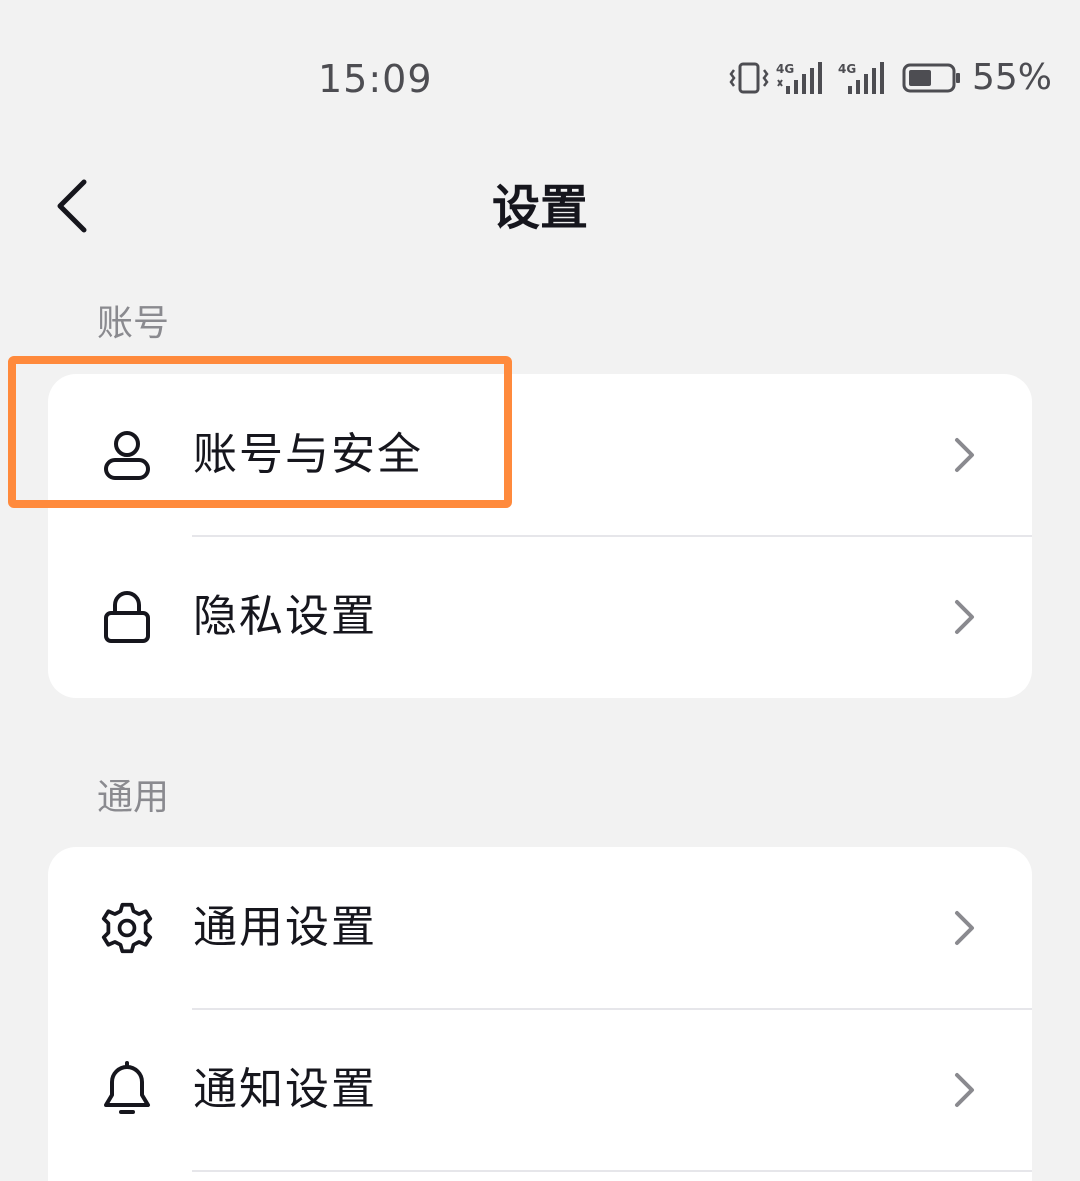  I want to click on battery-level-fill, so click(920, 78).